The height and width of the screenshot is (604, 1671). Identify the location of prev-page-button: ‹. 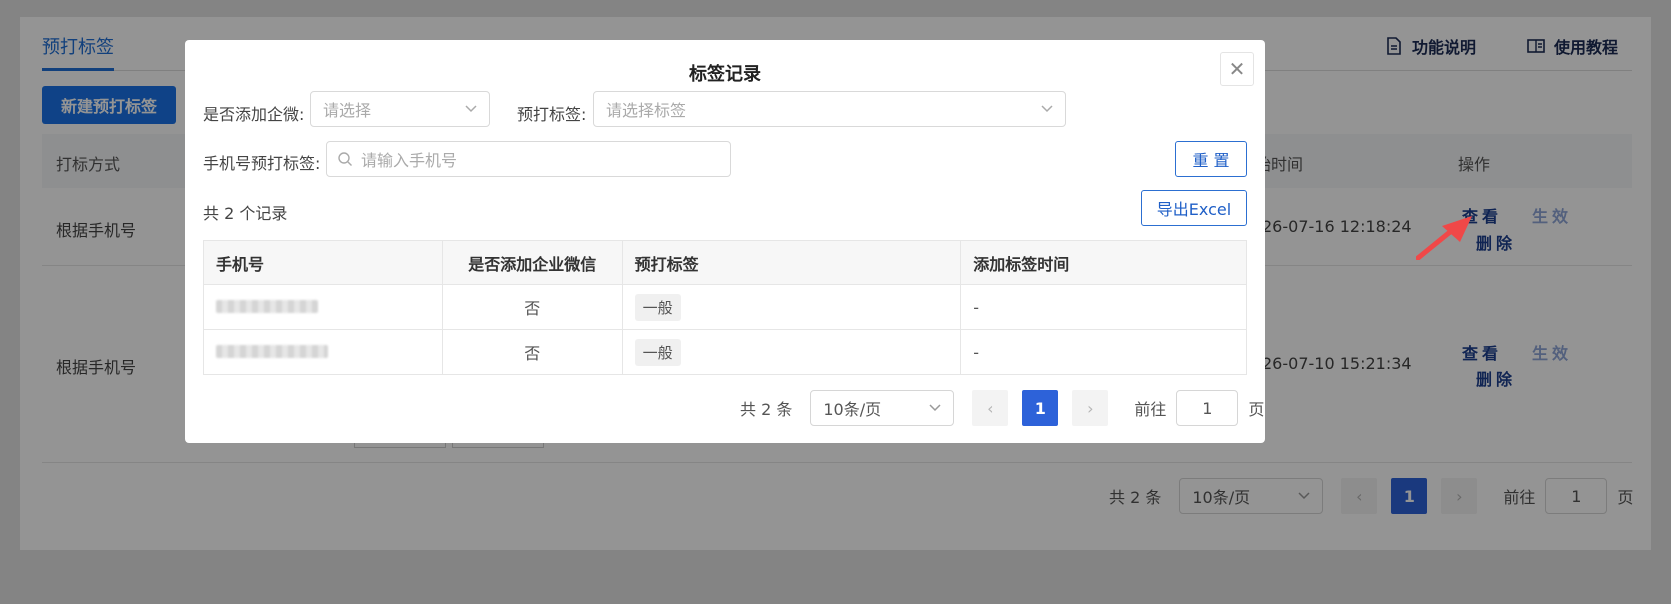
(990, 408).